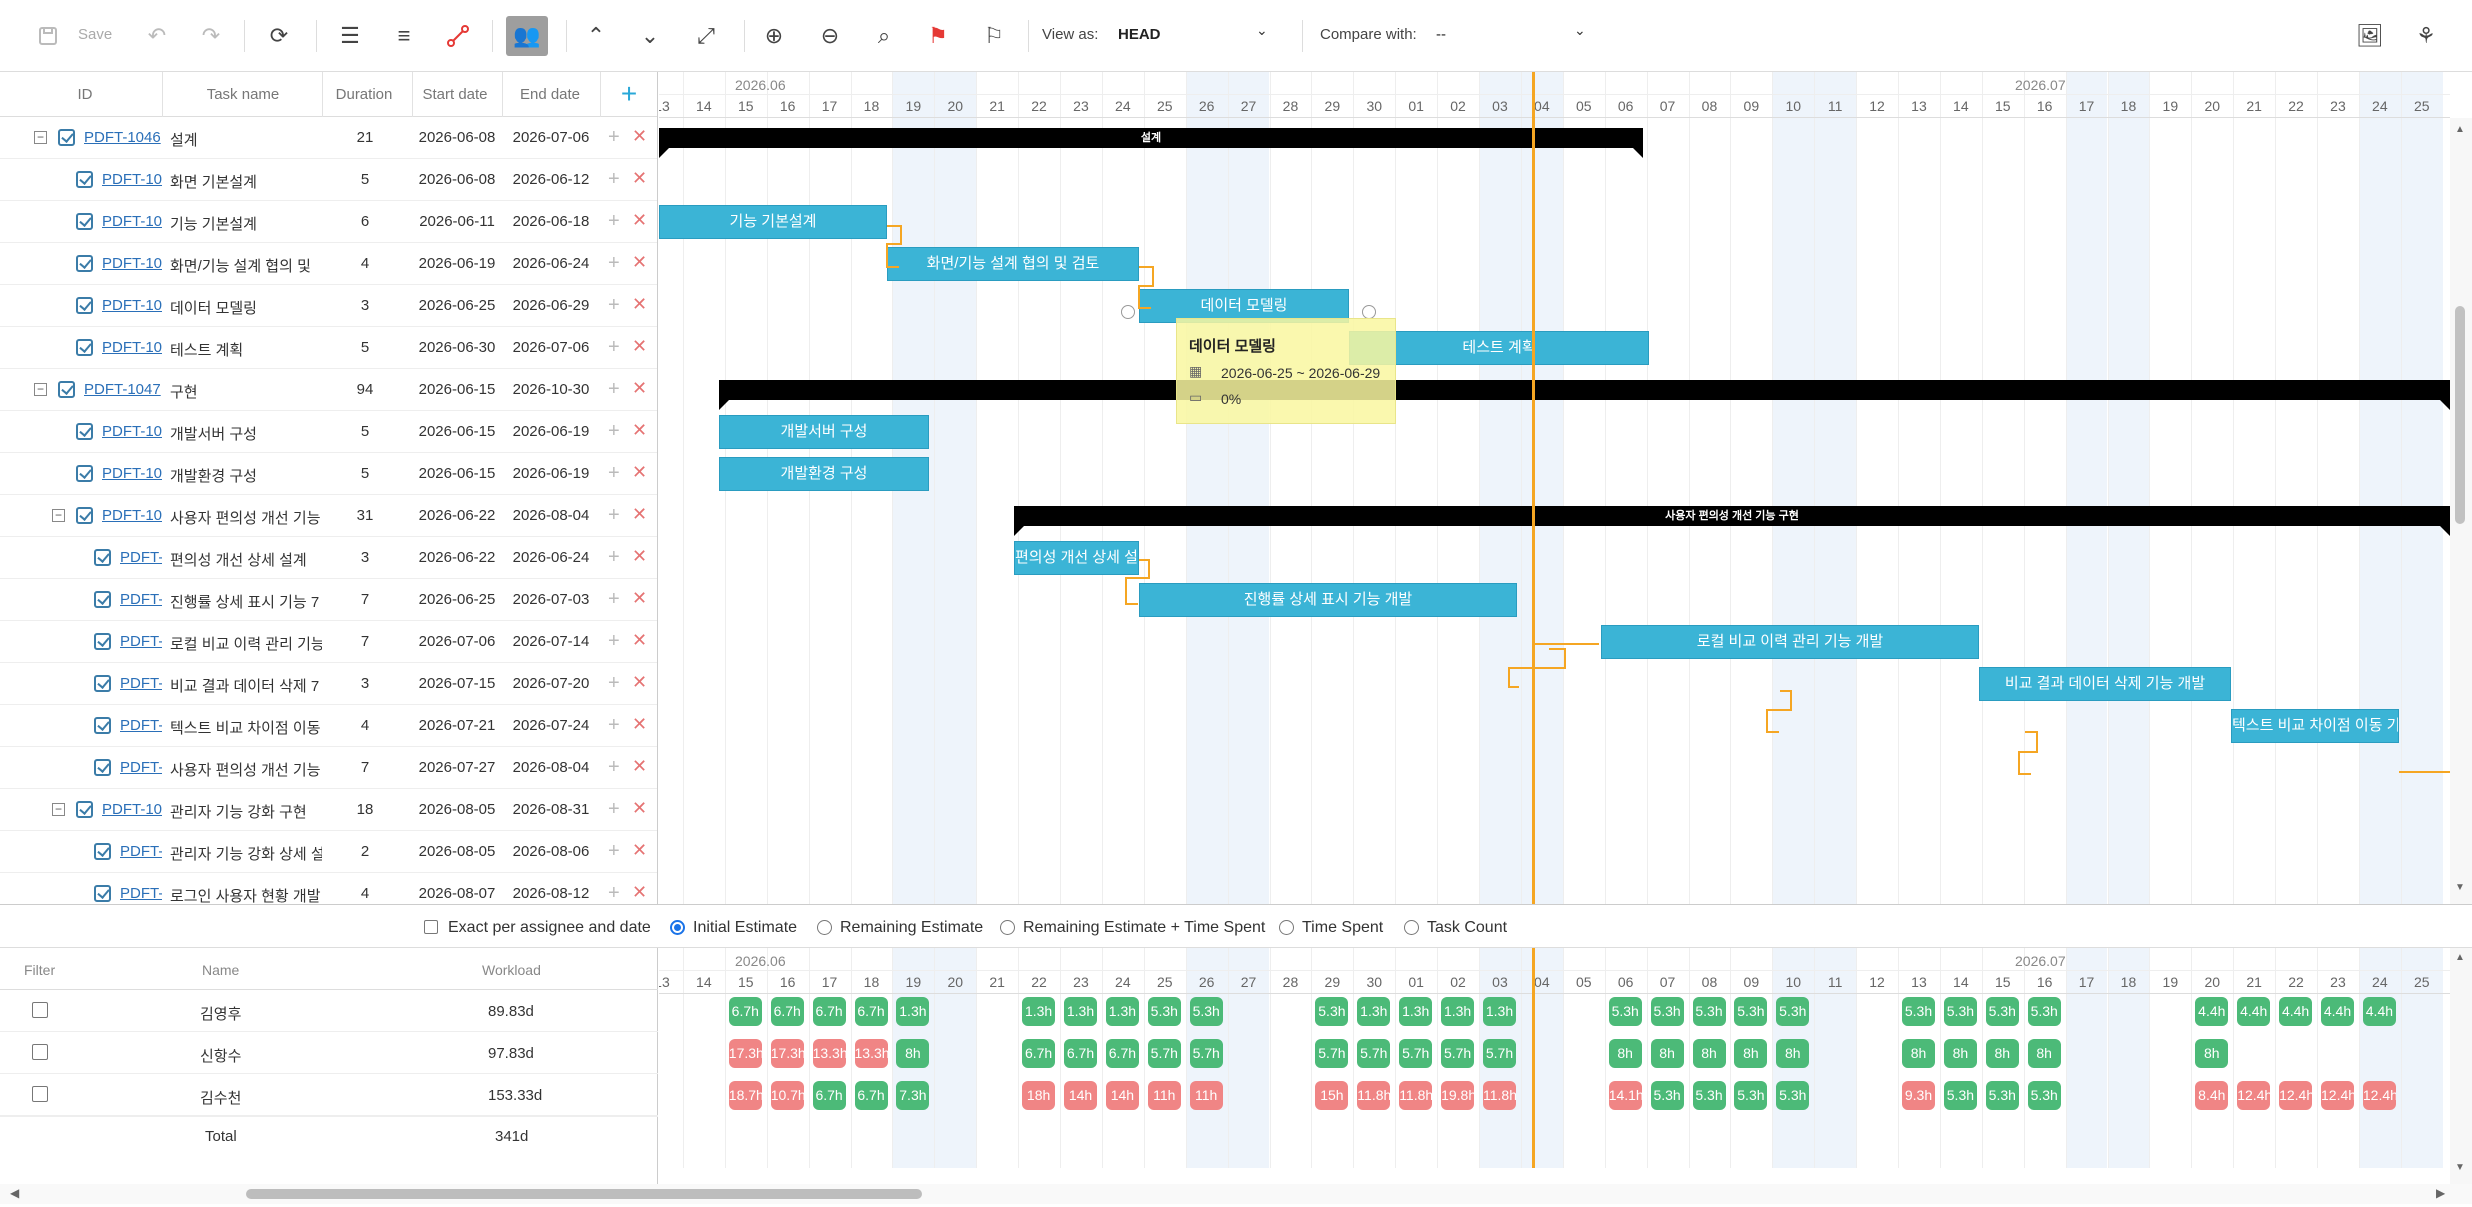 The image size is (2472, 1207). What do you see at coordinates (706, 36) in the screenshot?
I see `fullscreen-icon: ⤢` at bounding box center [706, 36].